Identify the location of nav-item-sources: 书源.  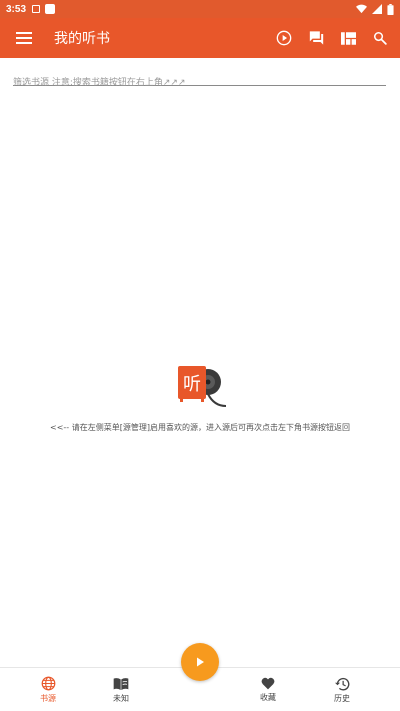
(48, 689).